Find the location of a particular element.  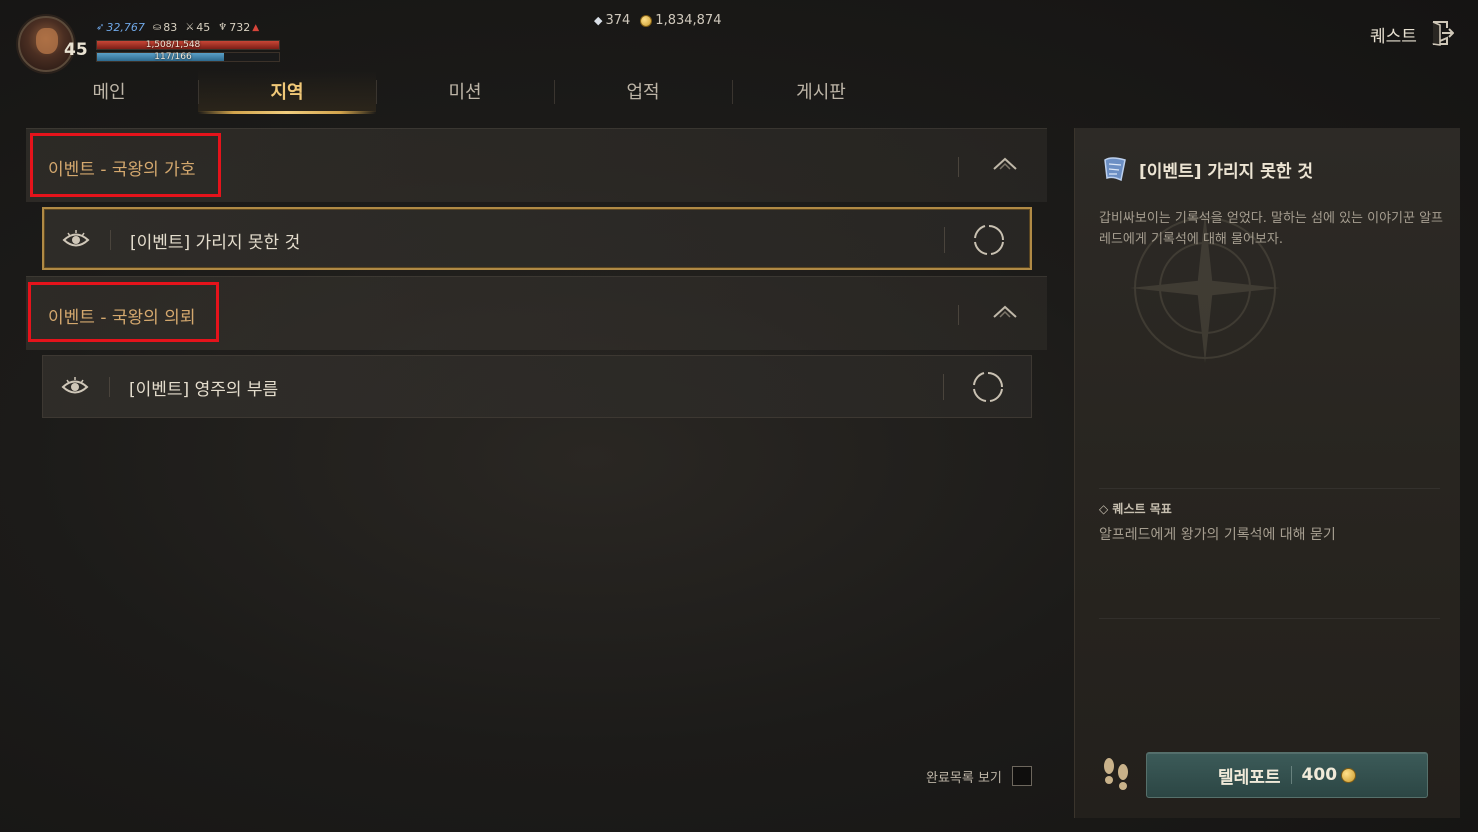

quest-tabs: 메인 지역 미션 업적 게시판 is located at coordinates (465, 92).